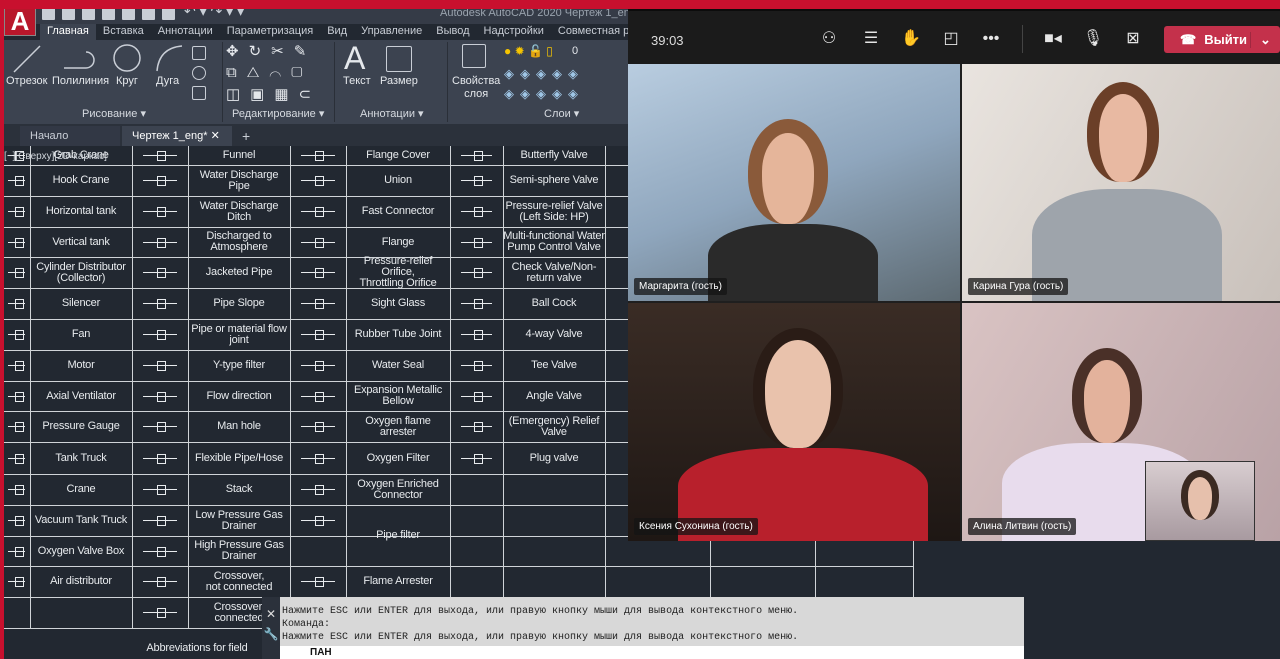 This screenshot has height=659, width=1280. I want to click on table-cell: Semi-sphere Valve, so click(554, 180).